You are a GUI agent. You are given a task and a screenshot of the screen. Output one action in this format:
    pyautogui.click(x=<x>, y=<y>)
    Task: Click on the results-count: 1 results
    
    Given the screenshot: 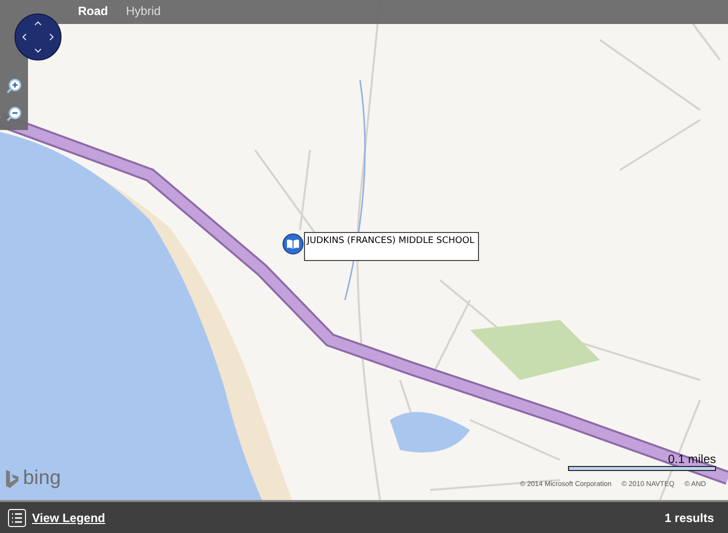 What is the action you would take?
    pyautogui.click(x=689, y=517)
    